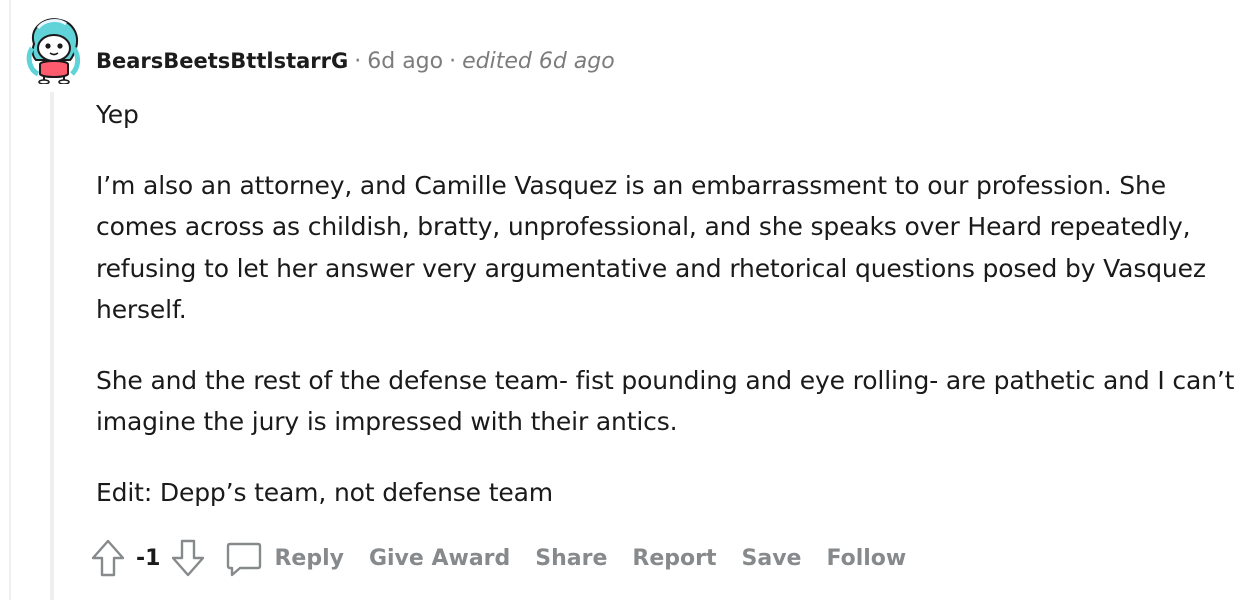 The width and height of the screenshot is (1257, 600). Describe the element at coordinates (439, 558) in the screenshot. I see `give-award-button: Give Award` at that location.